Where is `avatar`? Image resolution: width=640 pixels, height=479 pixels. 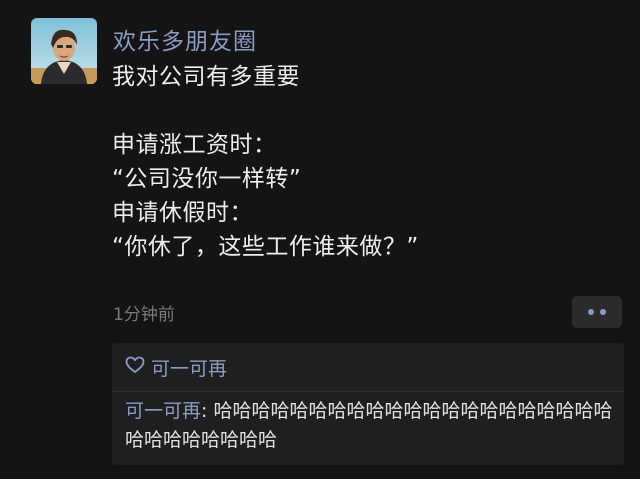
avatar is located at coordinates (64, 51).